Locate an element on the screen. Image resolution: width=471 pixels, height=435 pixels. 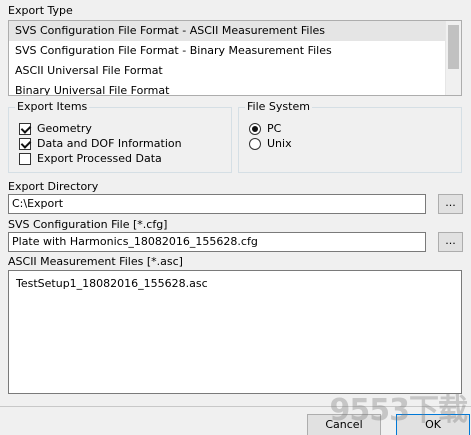
export-processed-checkbox: Export Processed Data is located at coordinates (90, 158).